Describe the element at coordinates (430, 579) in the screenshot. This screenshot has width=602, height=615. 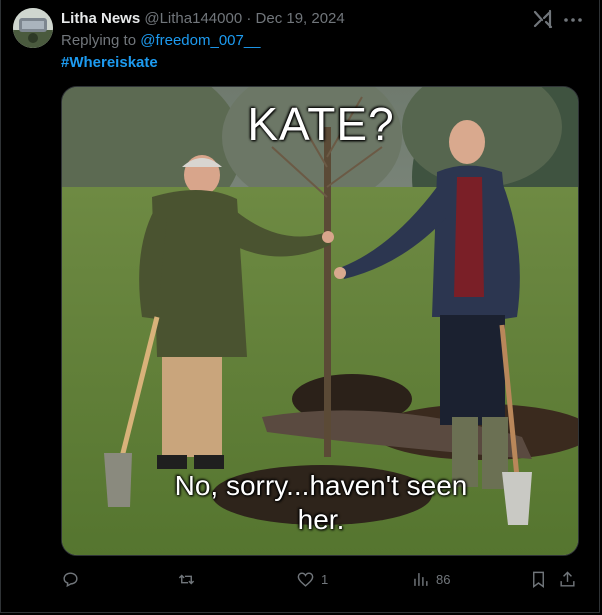
I see `views-button: 86` at that location.